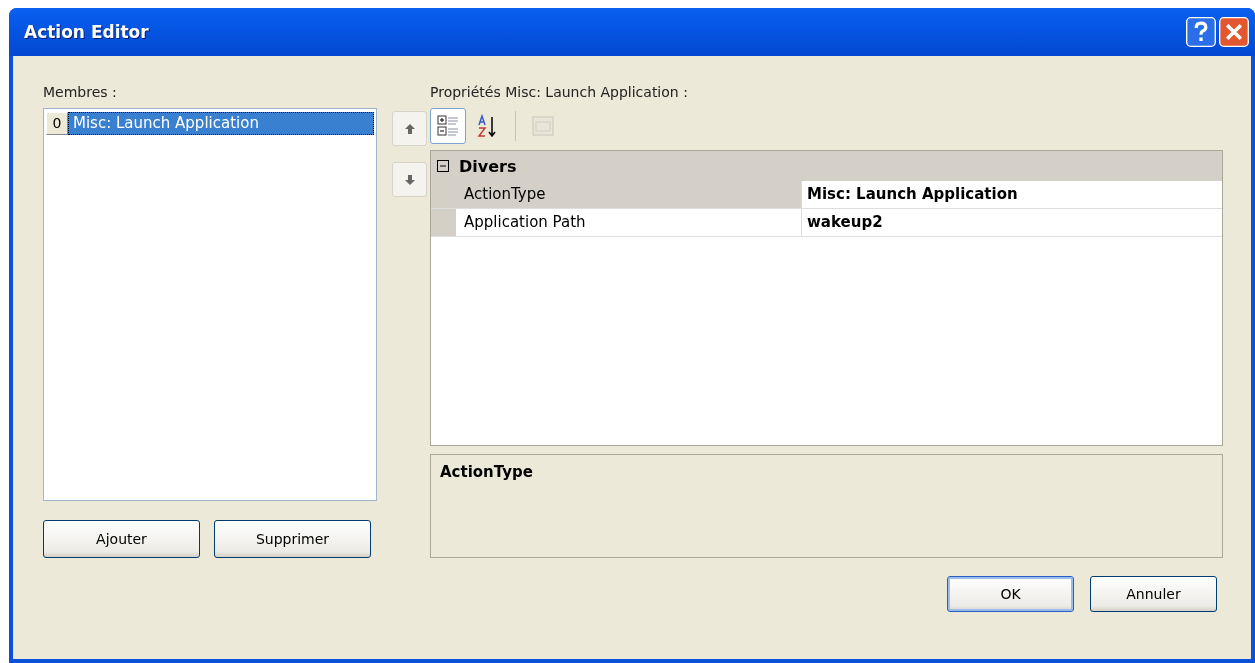  What do you see at coordinates (486, 472) in the screenshot?
I see `description-title: ActionType` at bounding box center [486, 472].